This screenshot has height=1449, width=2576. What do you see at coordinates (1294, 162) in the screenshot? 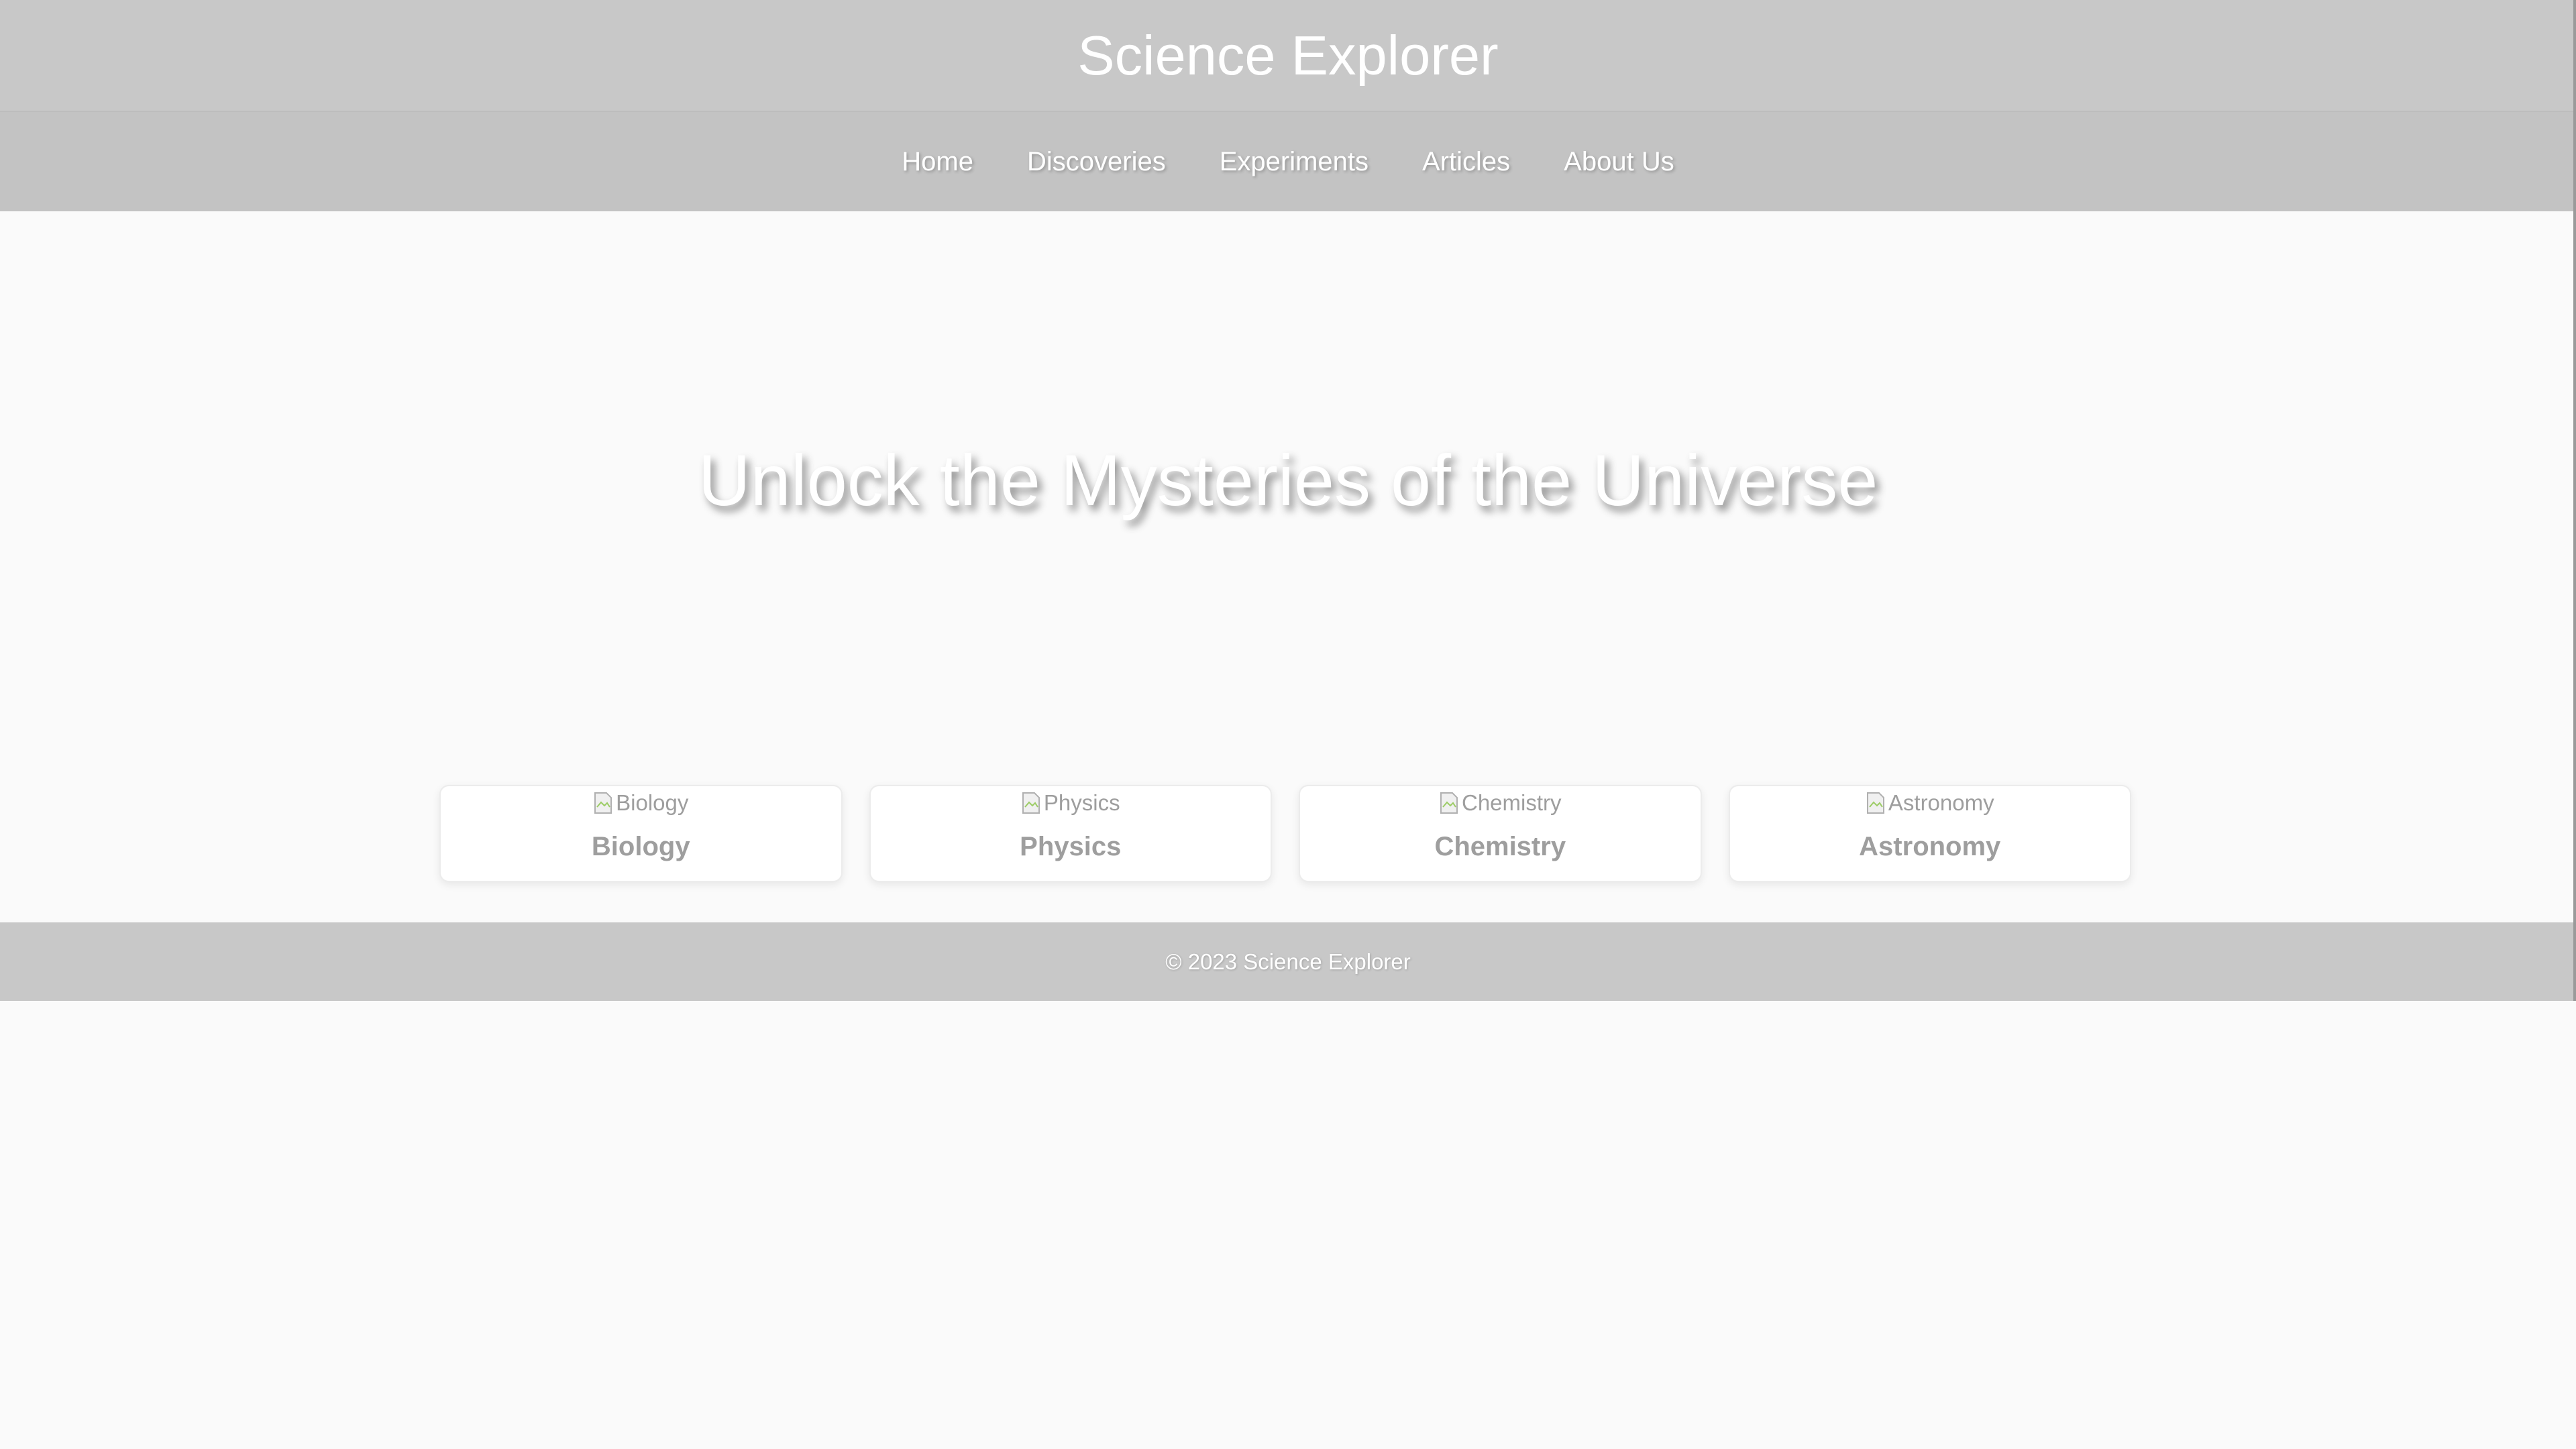
I see `nav-link-experiments: Experiments` at bounding box center [1294, 162].